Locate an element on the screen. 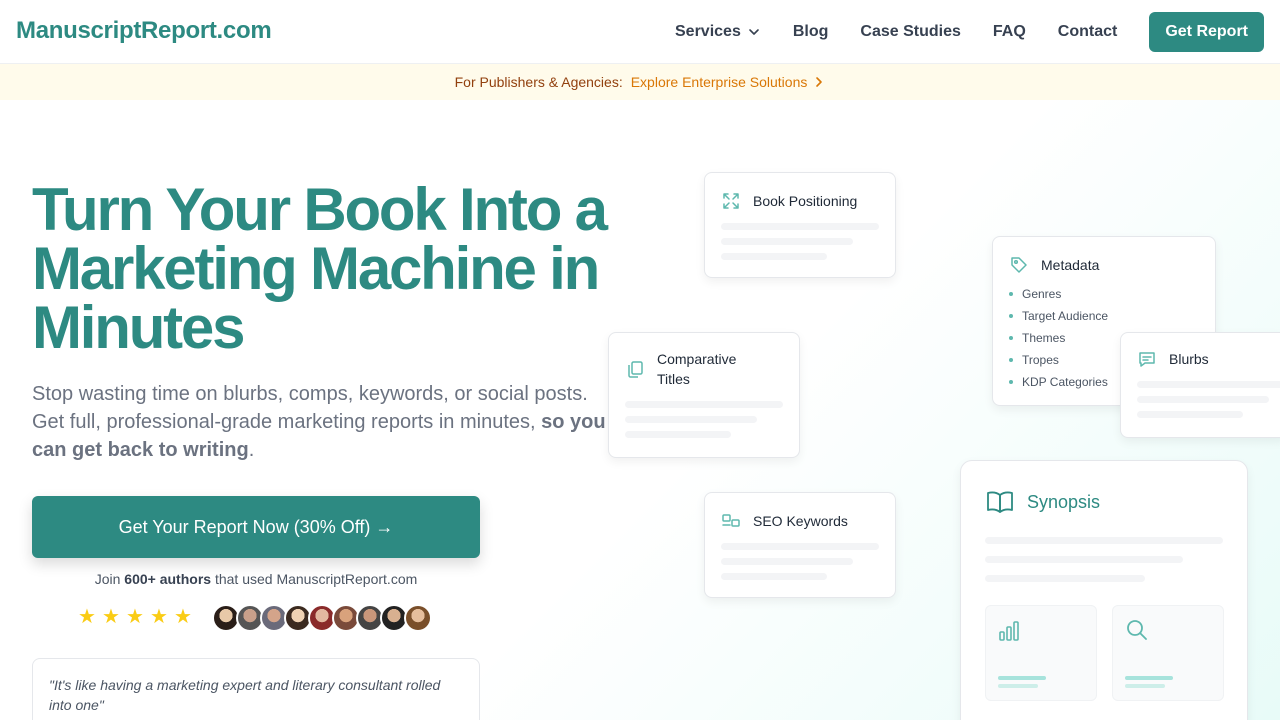  nav-faq: FAQ is located at coordinates (1009, 32).